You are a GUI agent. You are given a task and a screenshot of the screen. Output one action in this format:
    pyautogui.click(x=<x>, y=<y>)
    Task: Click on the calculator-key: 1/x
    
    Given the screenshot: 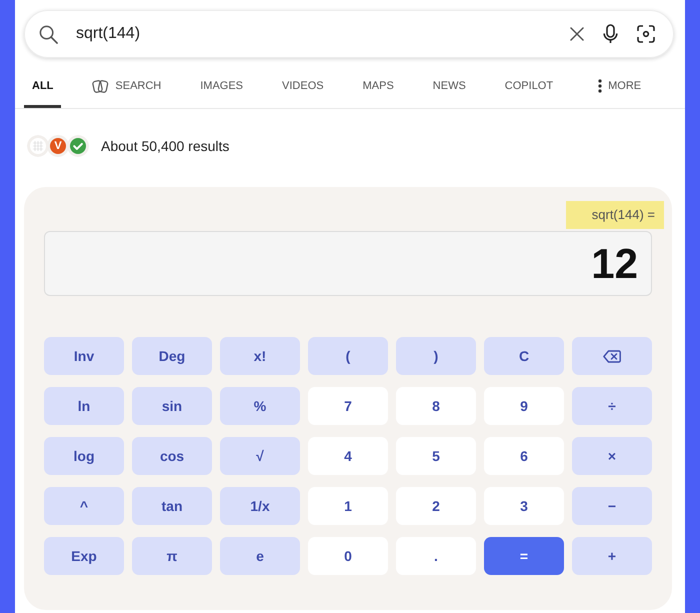 What is the action you would take?
    pyautogui.click(x=260, y=506)
    